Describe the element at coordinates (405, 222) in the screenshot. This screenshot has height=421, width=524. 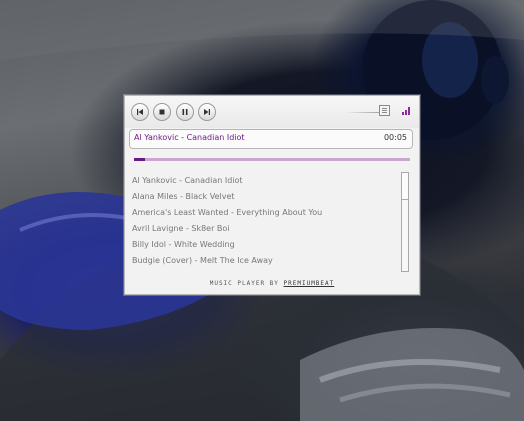
I see `playlist-scrollbar` at that location.